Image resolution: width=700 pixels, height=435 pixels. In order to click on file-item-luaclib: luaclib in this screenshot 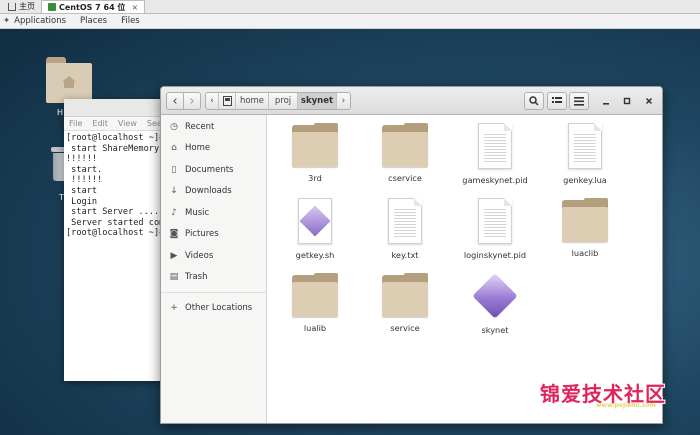, I will do `click(585, 228)`.